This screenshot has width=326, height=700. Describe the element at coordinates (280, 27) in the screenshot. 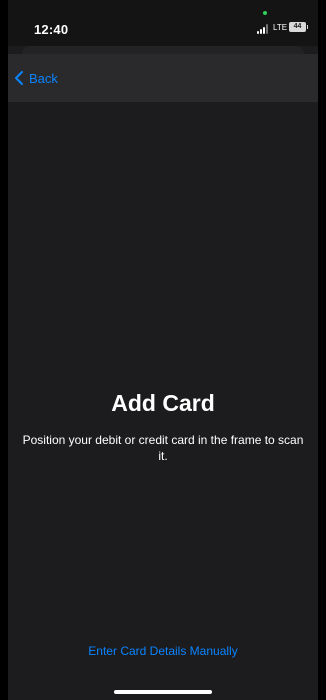

I see `network-label: LTE` at that location.